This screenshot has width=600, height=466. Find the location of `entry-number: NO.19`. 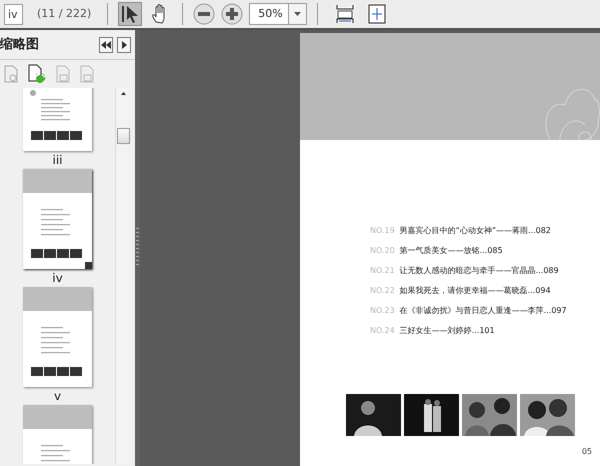

entry-number: NO.19 is located at coordinates (382, 231).